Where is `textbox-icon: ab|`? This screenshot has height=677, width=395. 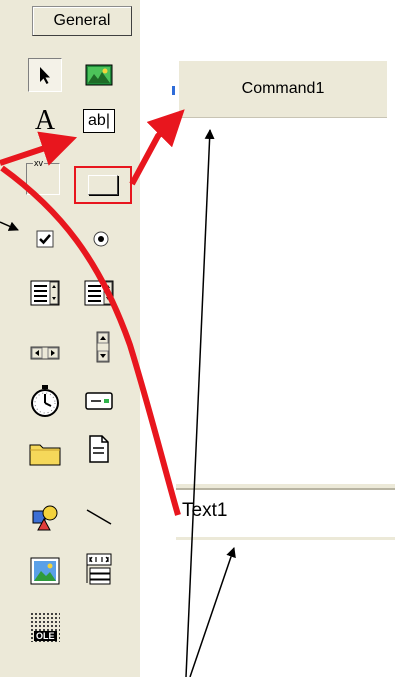 textbox-icon: ab| is located at coordinates (99, 121).